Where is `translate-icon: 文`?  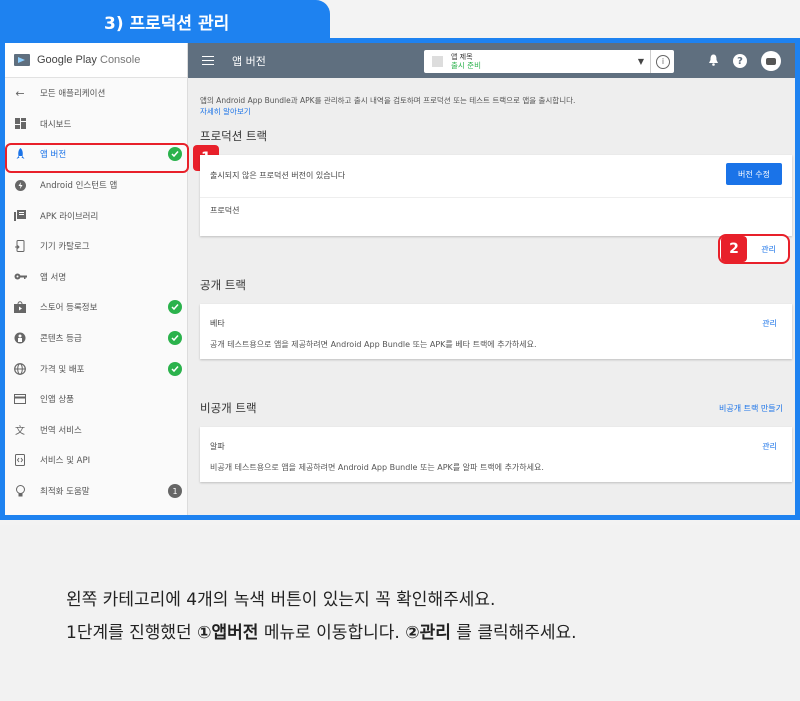 translate-icon: 文 is located at coordinates (20, 432).